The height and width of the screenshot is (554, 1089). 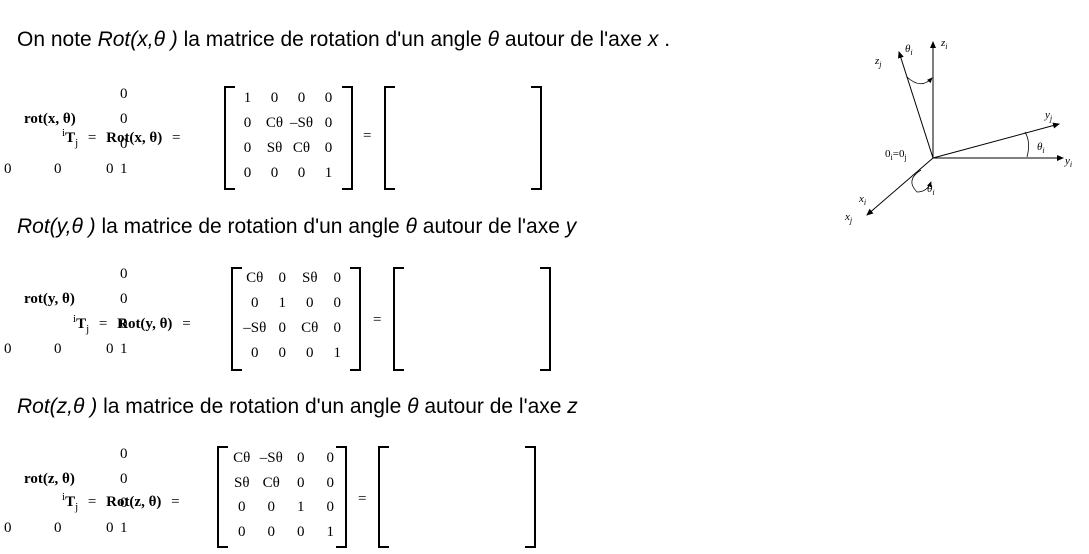 I want to click on rot-y-label: Rot(y,θ ), so click(x=56, y=226).